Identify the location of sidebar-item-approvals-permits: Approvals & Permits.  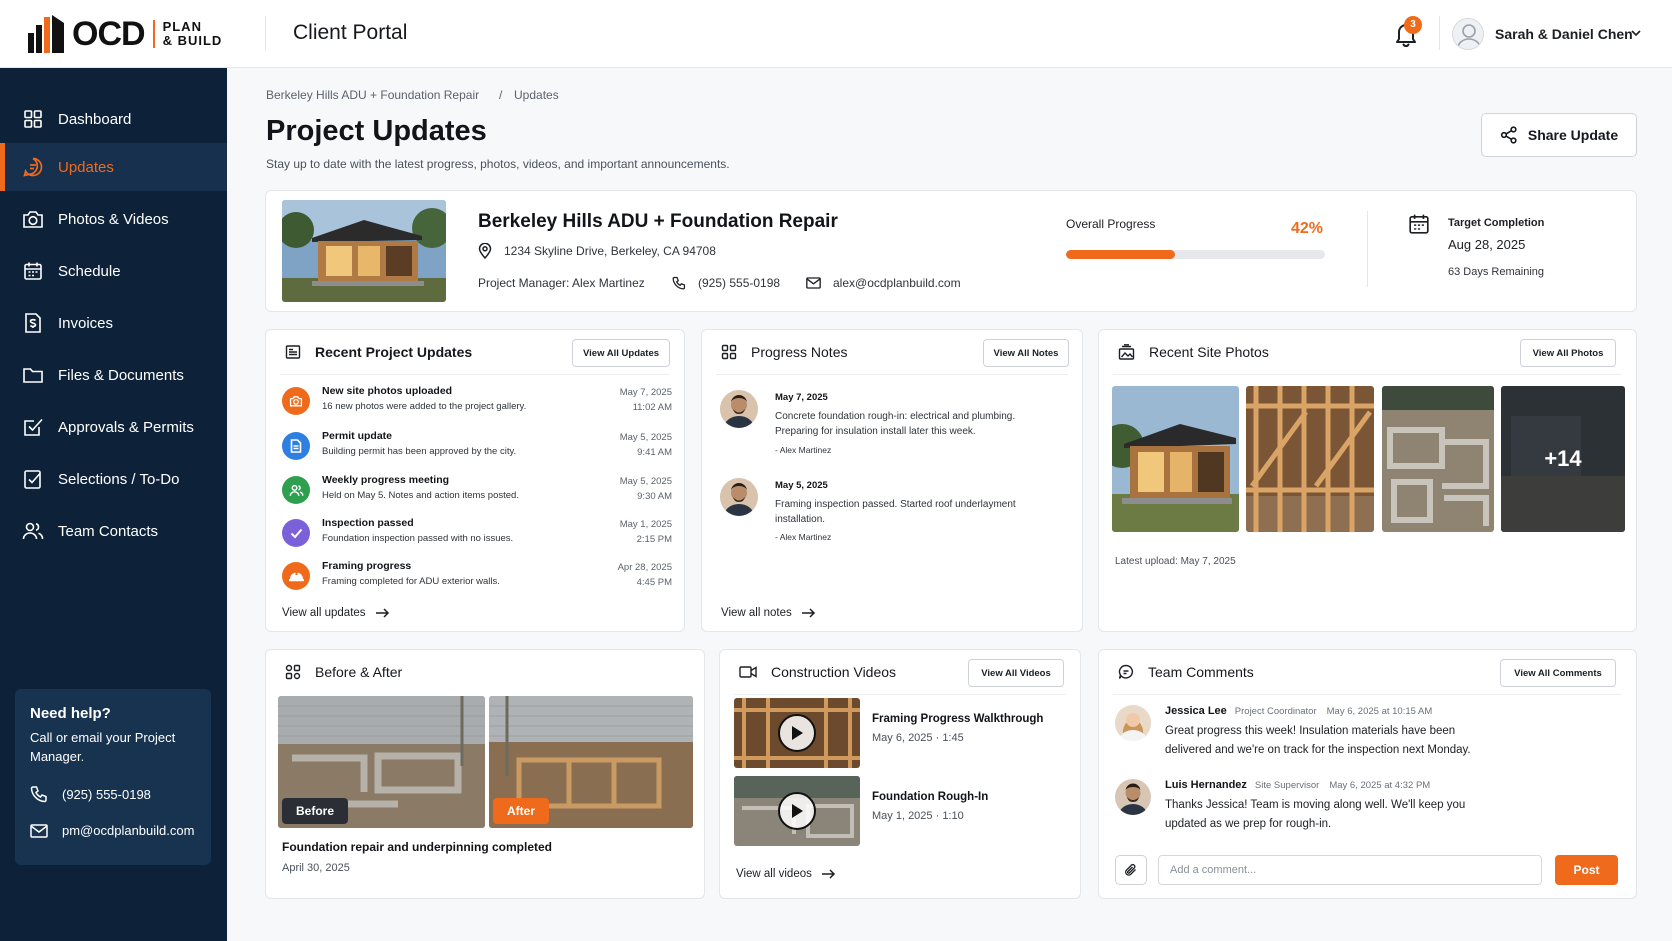
(113, 427).